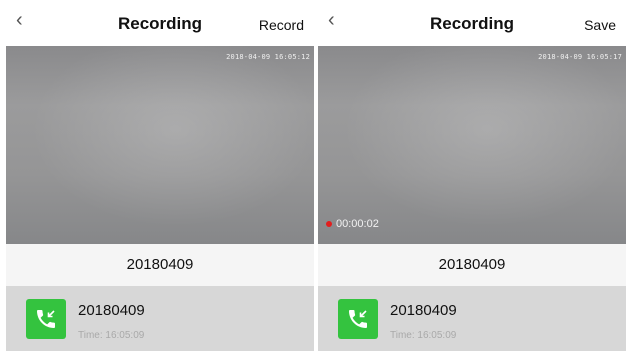  Describe the element at coordinates (160, 23) in the screenshot. I see `top-bar: ‹ Recording Record` at that location.